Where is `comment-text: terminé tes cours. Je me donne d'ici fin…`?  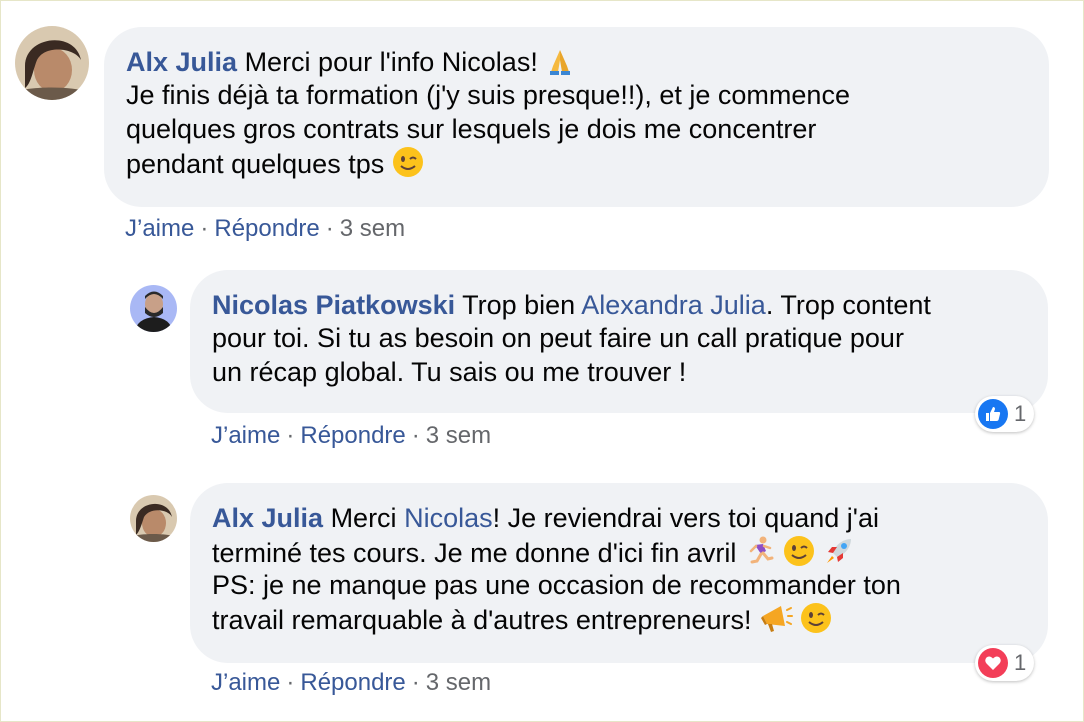 comment-text: terminé tes cours. Je me donne d'ici fin… is located at coordinates (474, 553).